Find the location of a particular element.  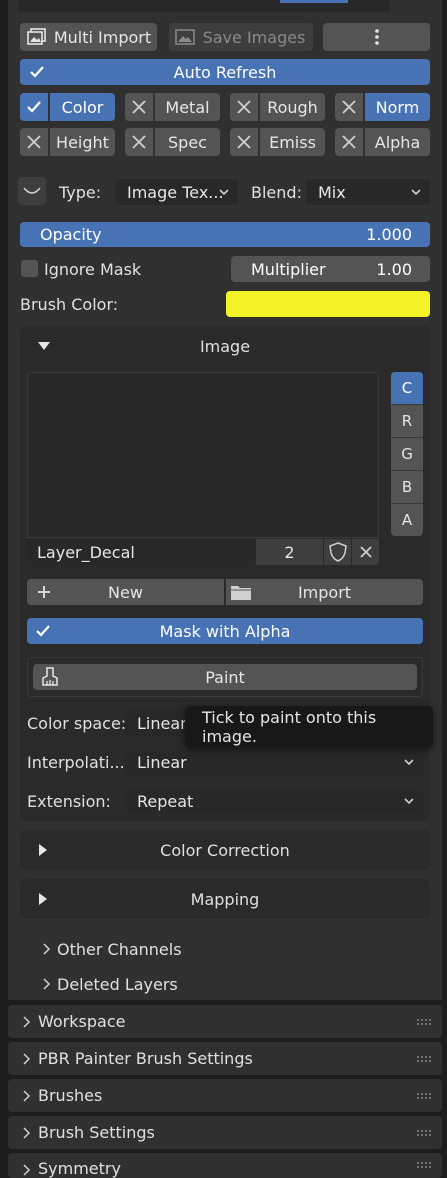

chevron-right-icon is located at coordinates (27, 1170).